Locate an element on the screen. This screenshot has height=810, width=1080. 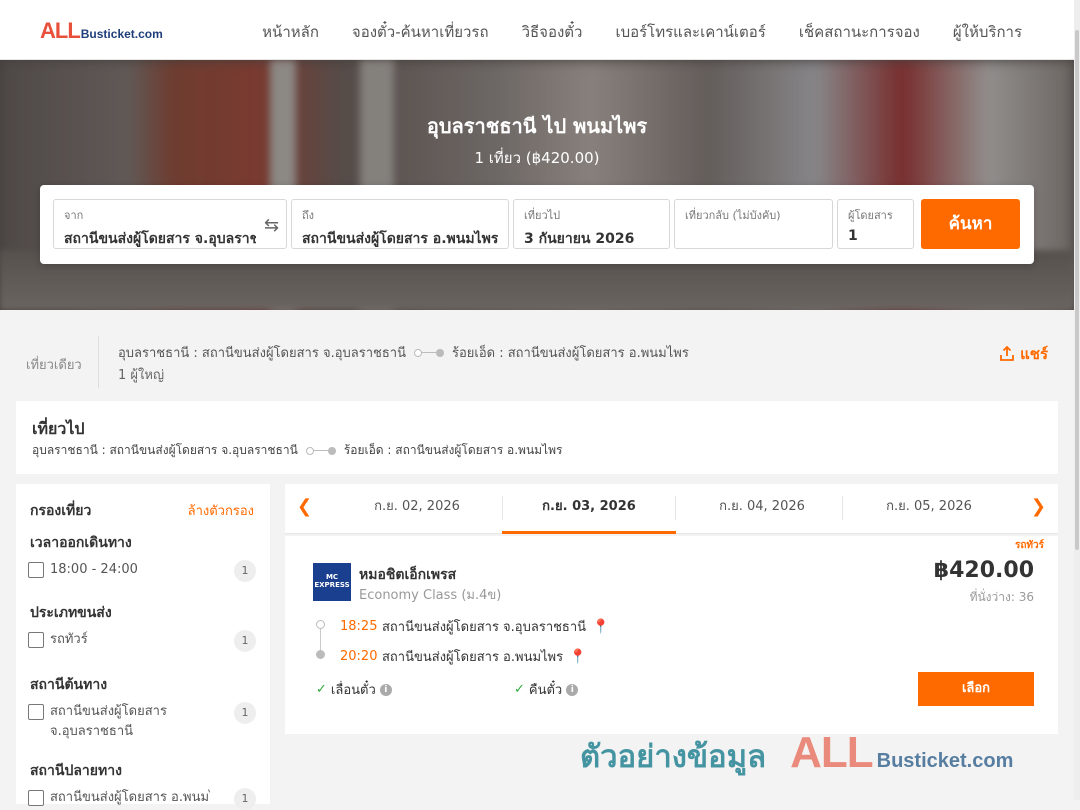
page-scrollbar is located at coordinates (1077, 400).